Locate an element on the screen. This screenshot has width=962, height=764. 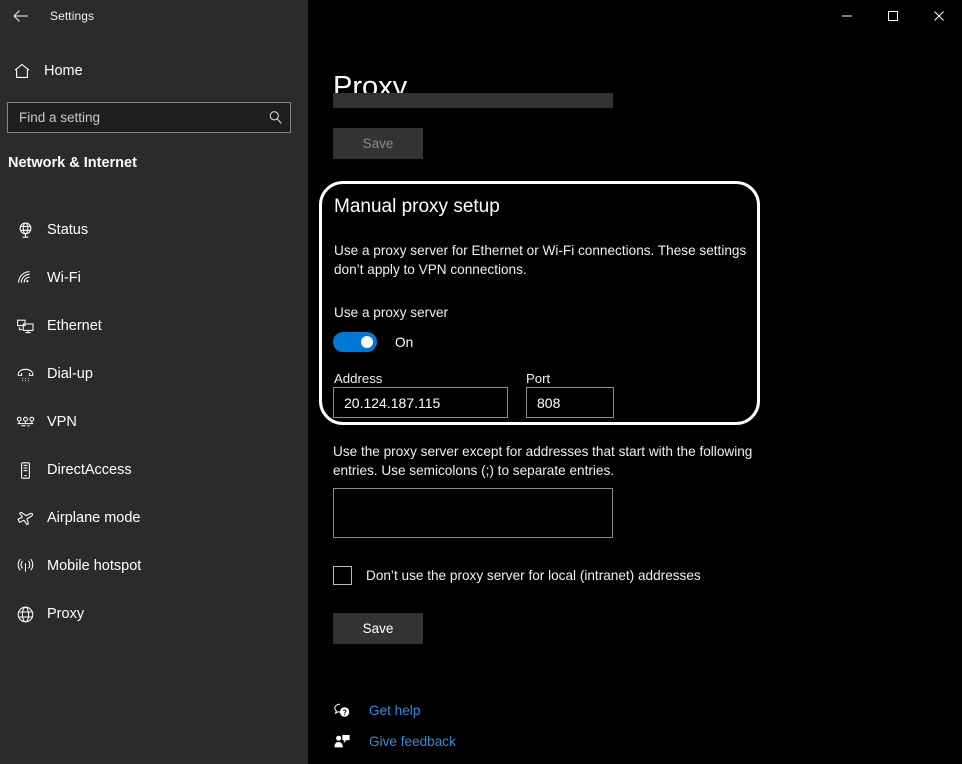
help-bubble-icon is located at coordinates (347, 710).